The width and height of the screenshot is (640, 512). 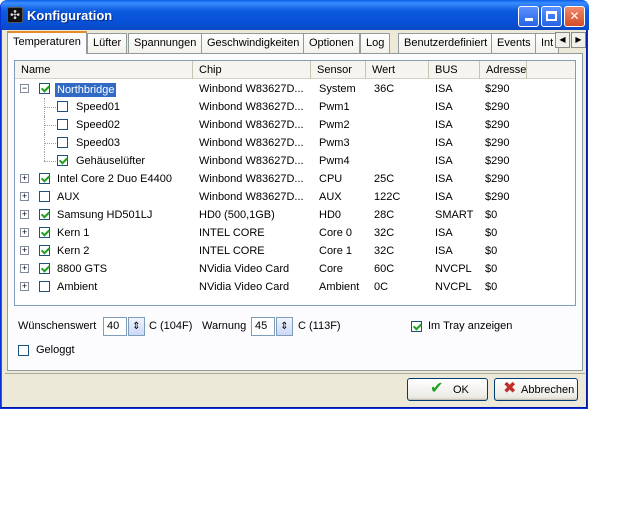 What do you see at coordinates (446, 43) in the screenshot?
I see `tab-benutzerdefiniert: Benutzerdefiniert` at bounding box center [446, 43].